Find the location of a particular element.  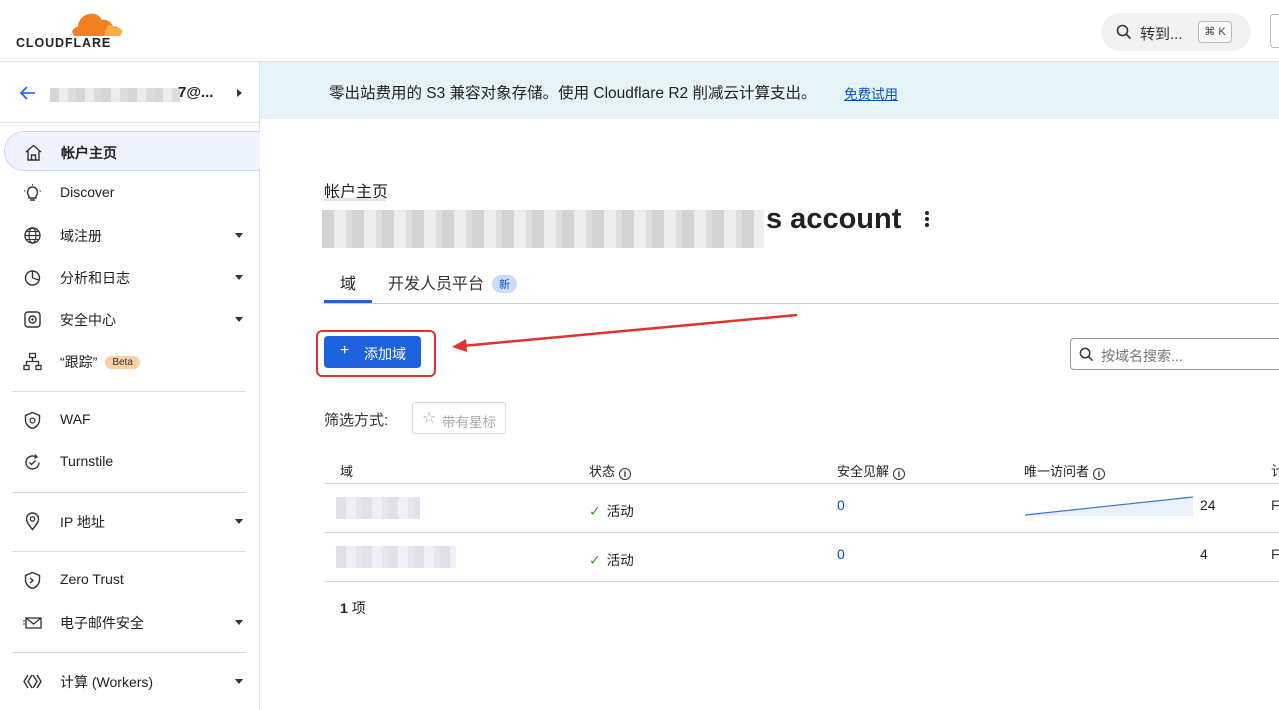

plus-icon: + is located at coordinates (345, 350).